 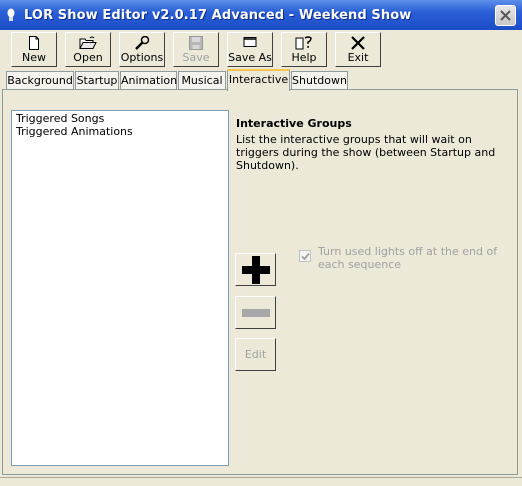 I want to click on exit-button: Exit, so click(x=358, y=49).